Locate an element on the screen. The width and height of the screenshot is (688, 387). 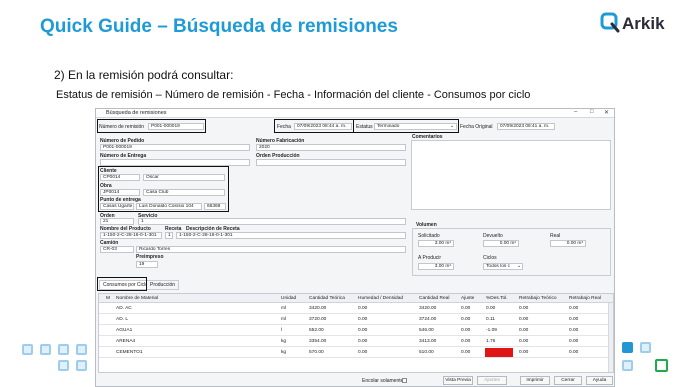
encolar-label: Encolar solamente is located at coordinates (383, 381).